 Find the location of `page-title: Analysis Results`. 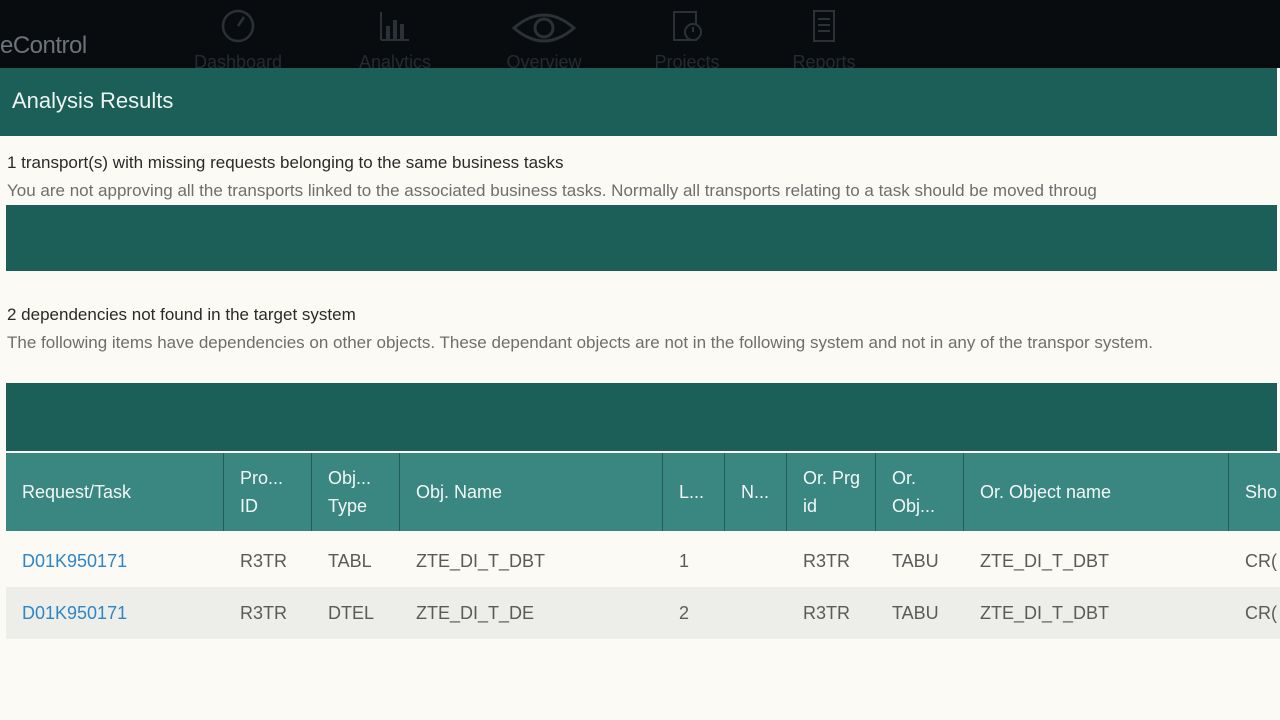

page-title: Analysis Results is located at coordinates (93, 100).